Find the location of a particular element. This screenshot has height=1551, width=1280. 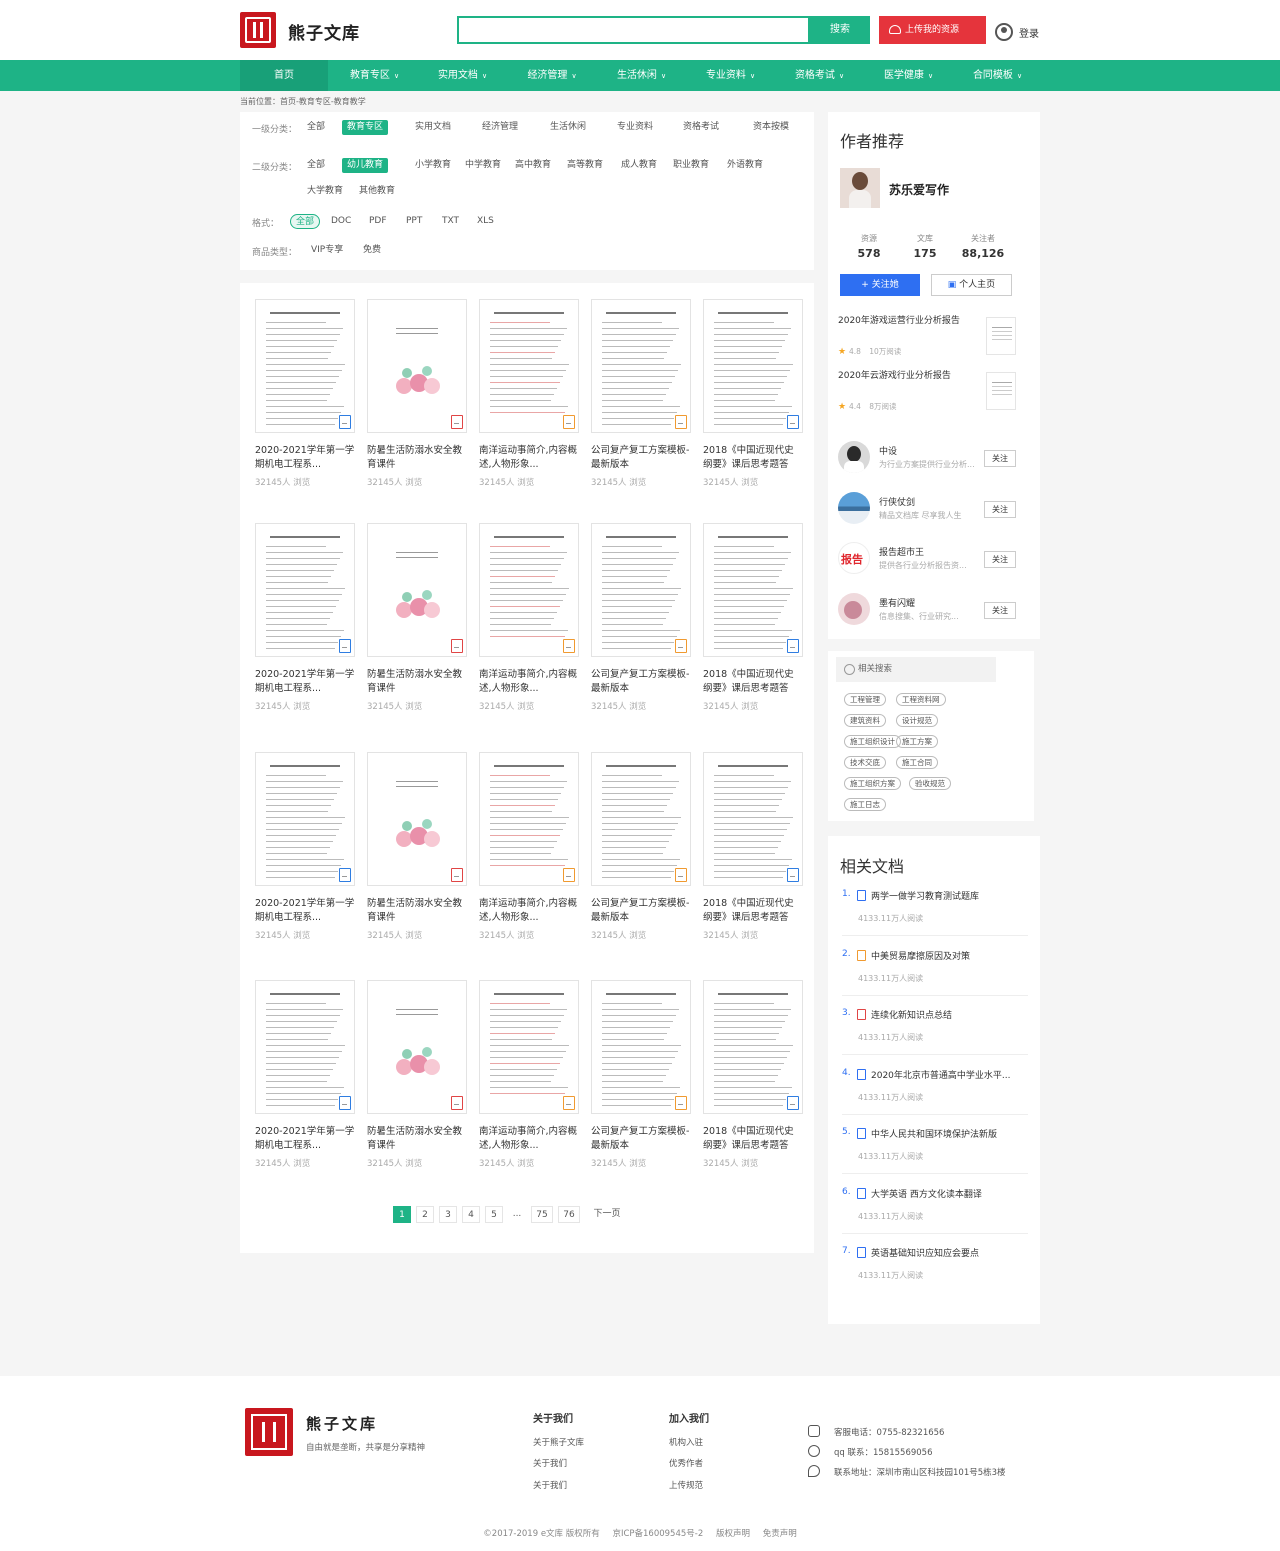

related-doc-title: 两学一做学习教育测试题库 is located at coordinates (925, 895).